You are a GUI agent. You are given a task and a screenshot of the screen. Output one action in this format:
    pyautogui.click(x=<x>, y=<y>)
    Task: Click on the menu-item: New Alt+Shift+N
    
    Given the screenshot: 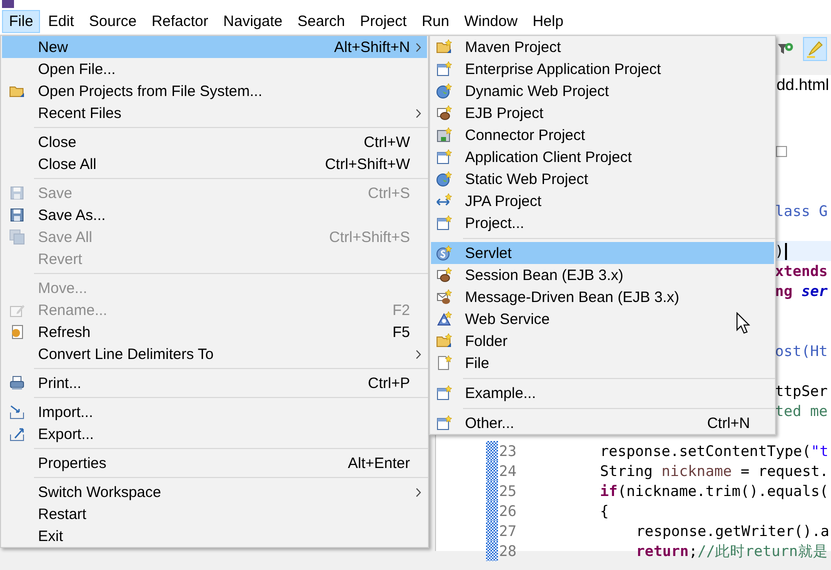 What is the action you would take?
    pyautogui.click(x=214, y=47)
    